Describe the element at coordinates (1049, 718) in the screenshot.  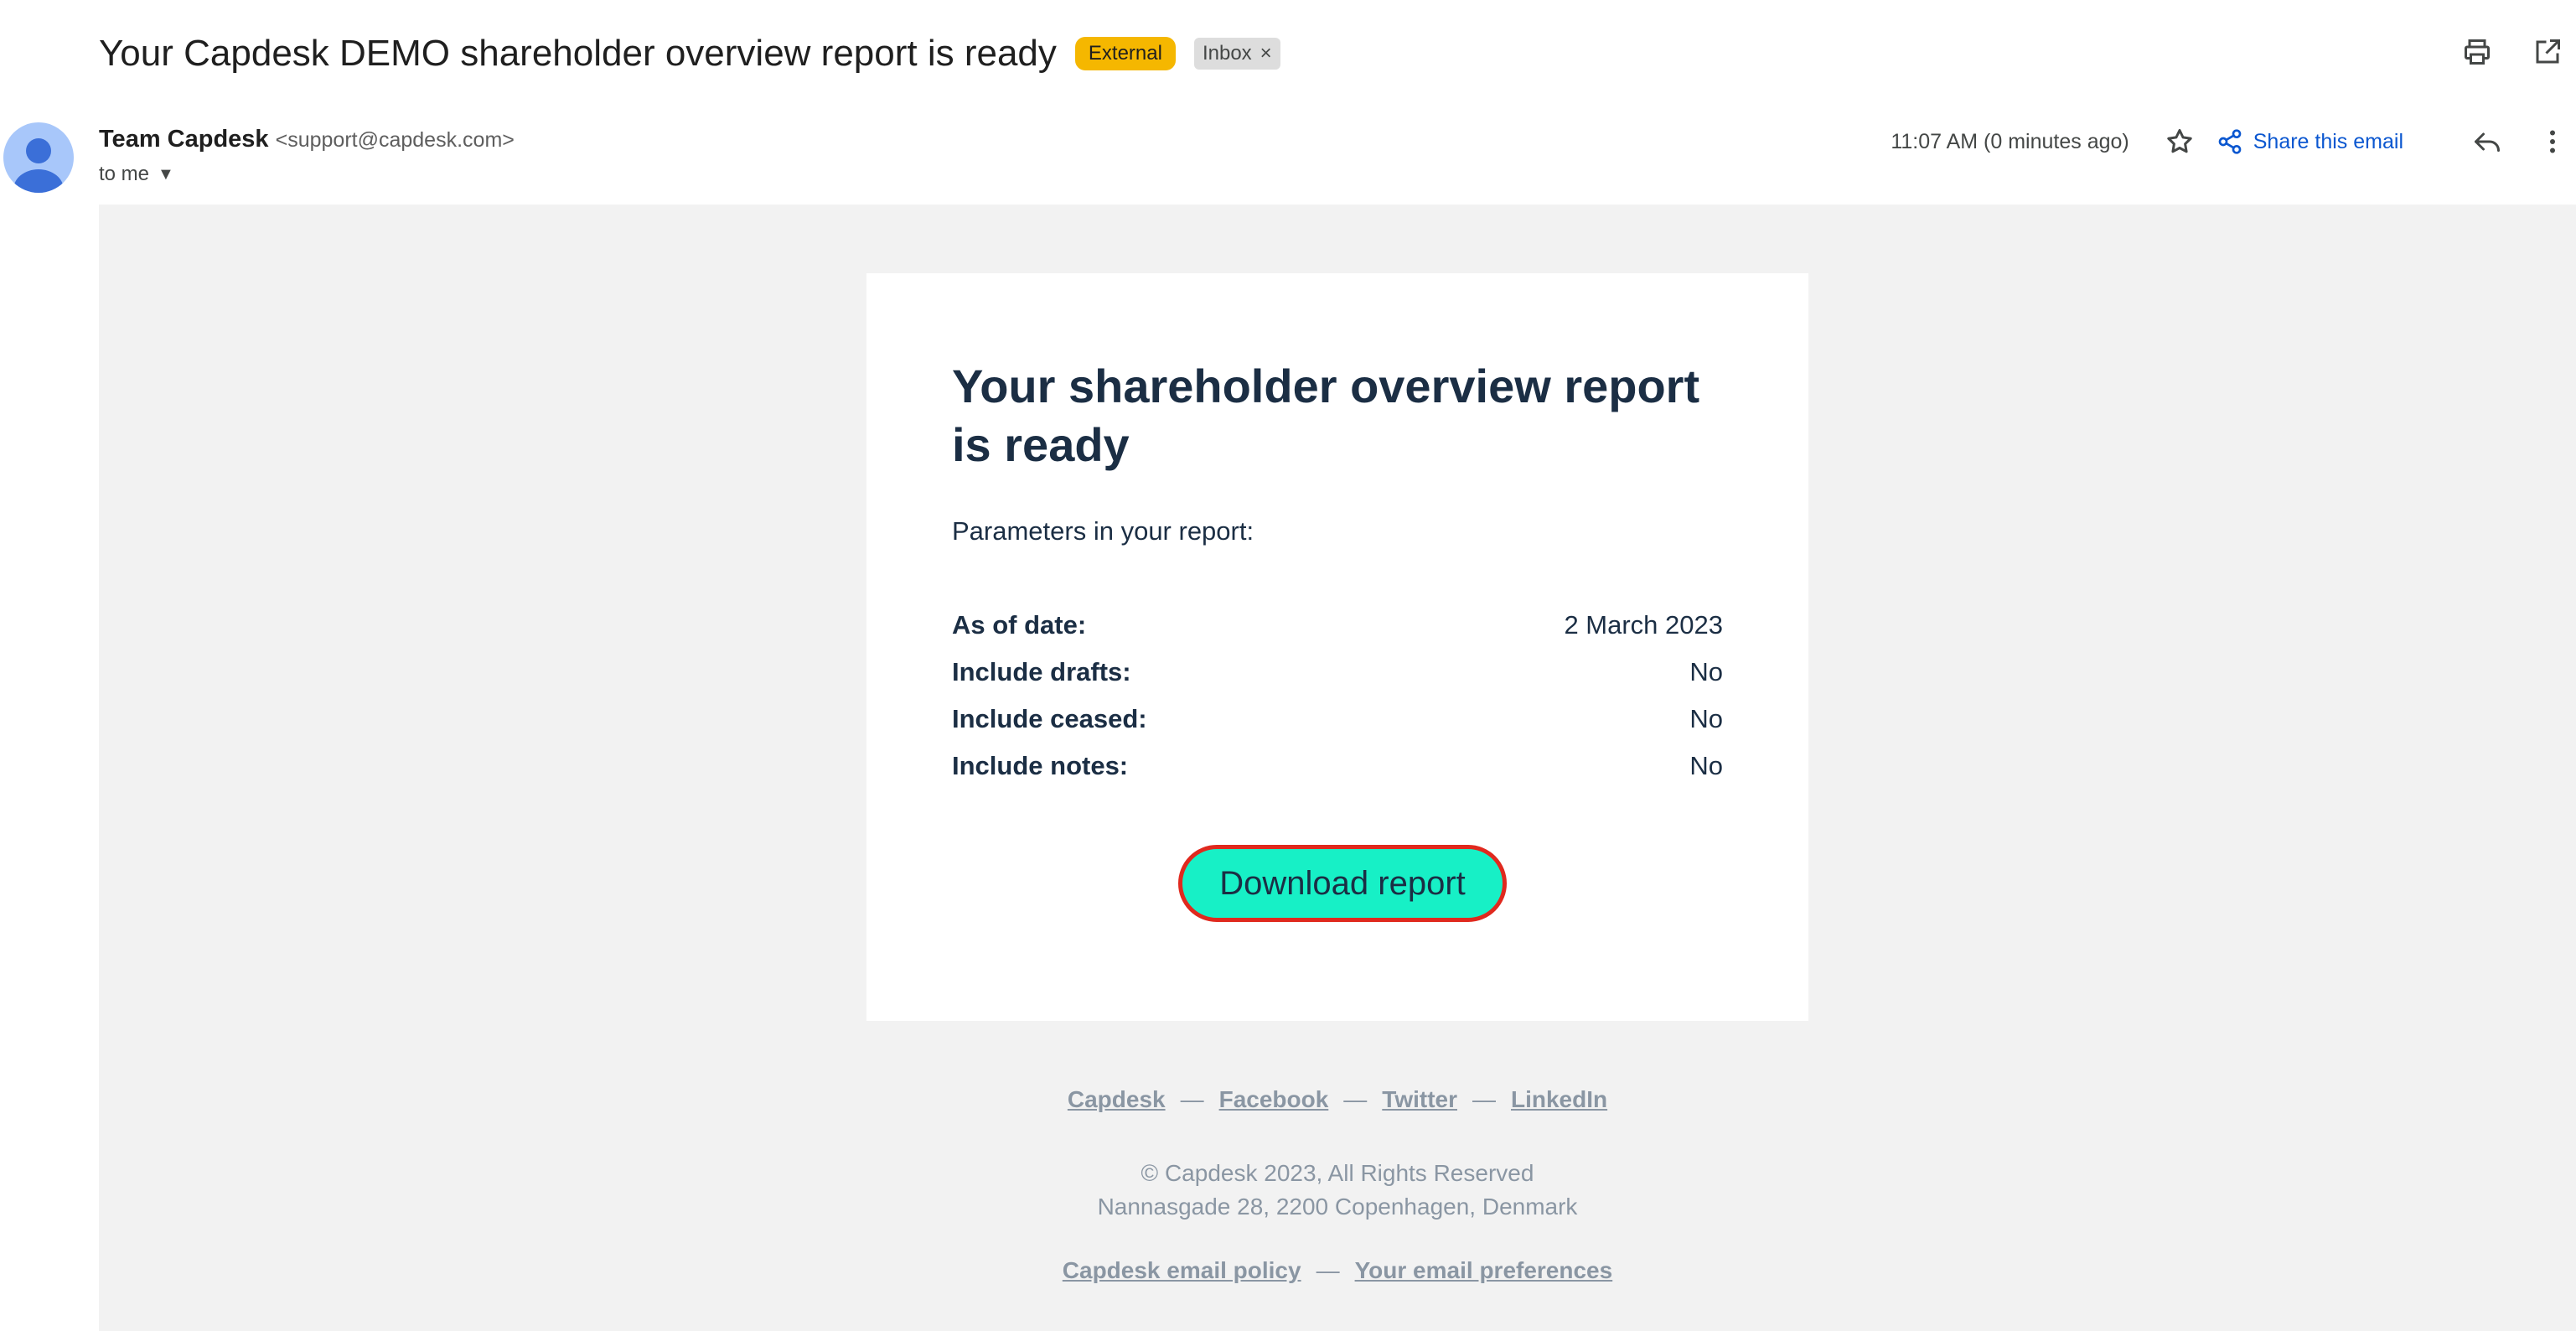
I see `param-key: Include ceased:` at that location.